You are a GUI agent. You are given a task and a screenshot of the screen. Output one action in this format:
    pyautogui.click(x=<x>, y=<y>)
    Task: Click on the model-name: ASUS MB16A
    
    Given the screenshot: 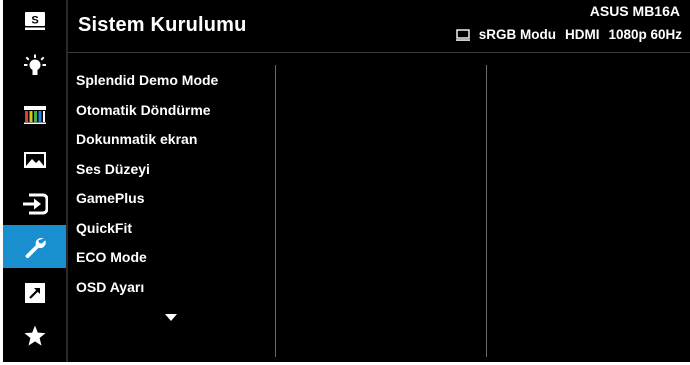 What is the action you would take?
    pyautogui.click(x=634, y=11)
    